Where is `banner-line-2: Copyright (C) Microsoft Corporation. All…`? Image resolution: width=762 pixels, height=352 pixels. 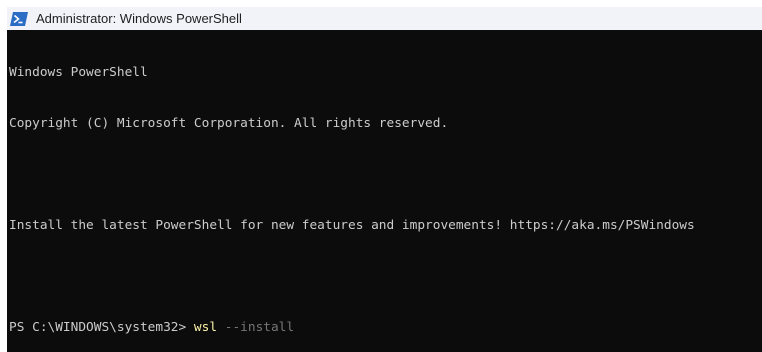 banner-line-2: Copyright (C) Microsoft Corporation. All… is located at coordinates (229, 123).